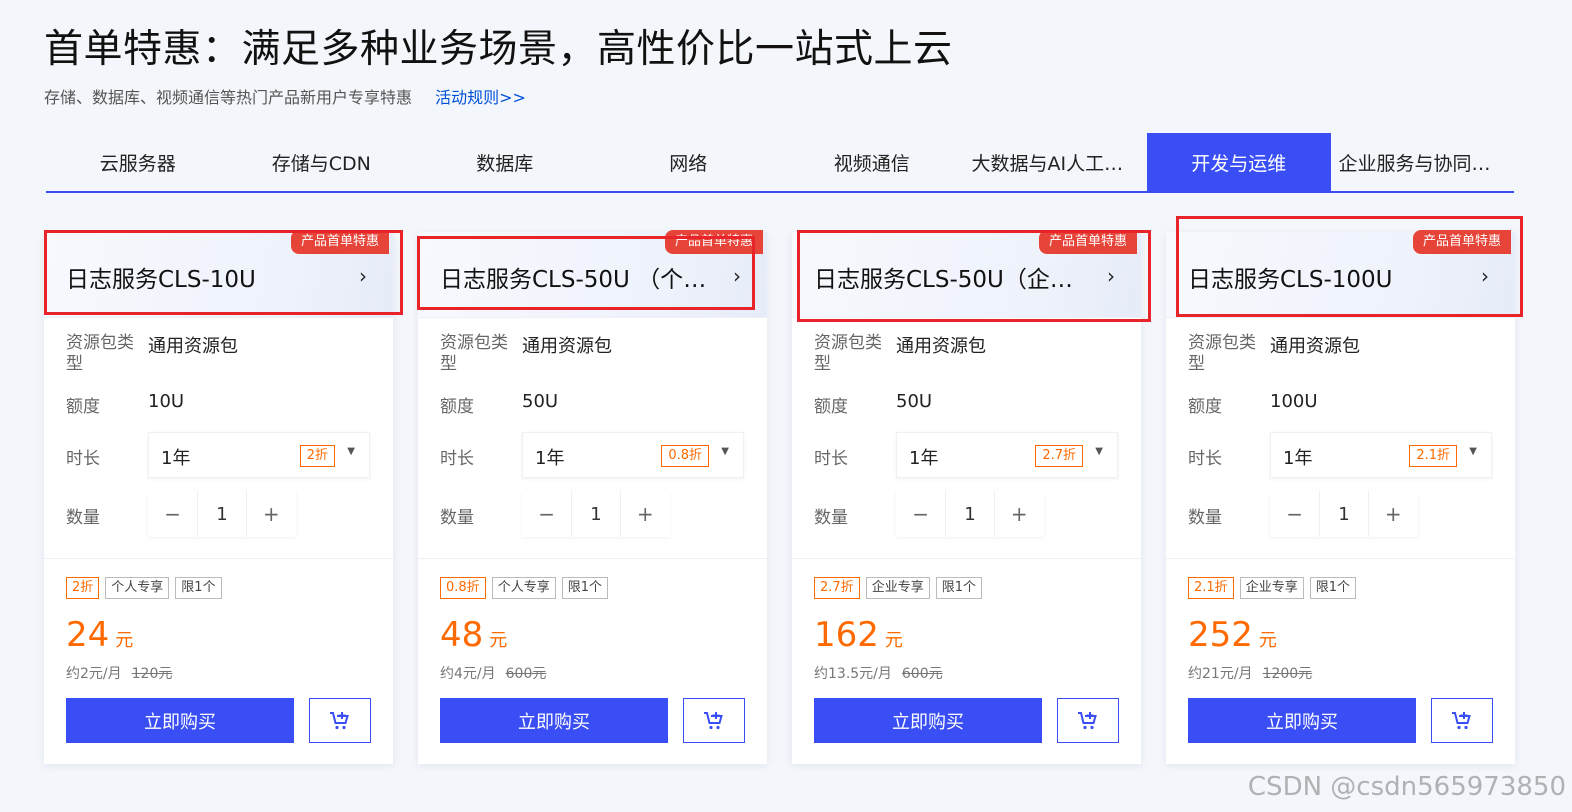 Image resolution: width=1572 pixels, height=812 pixels. What do you see at coordinates (468, 674) in the screenshot?
I see `monthly-price-text: 约4元/月` at bounding box center [468, 674].